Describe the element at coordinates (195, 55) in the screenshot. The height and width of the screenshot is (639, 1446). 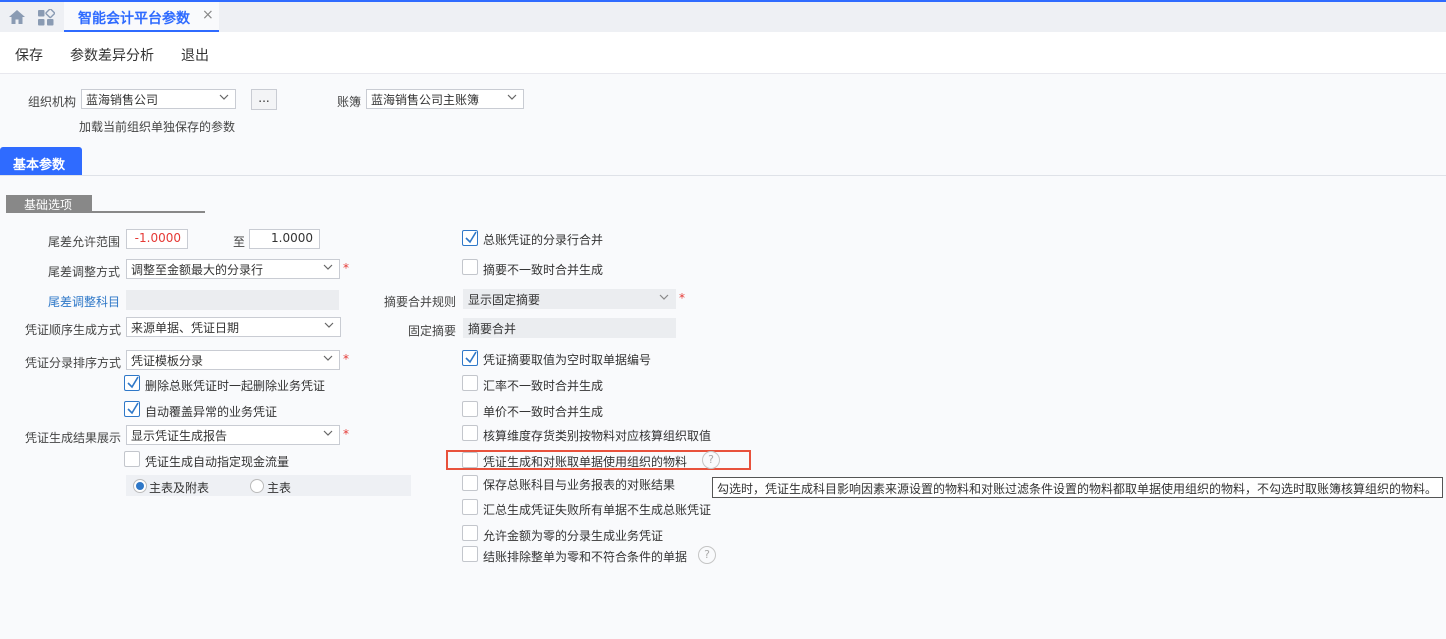
I see `exit-button: 退出` at that location.